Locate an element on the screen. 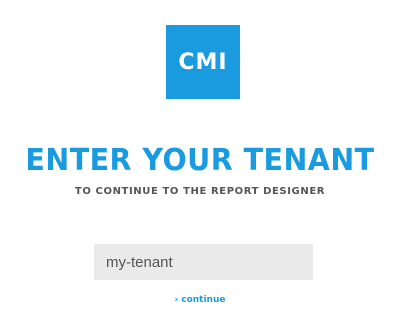 The image size is (400, 322). cmi-logo: CMI is located at coordinates (203, 62).